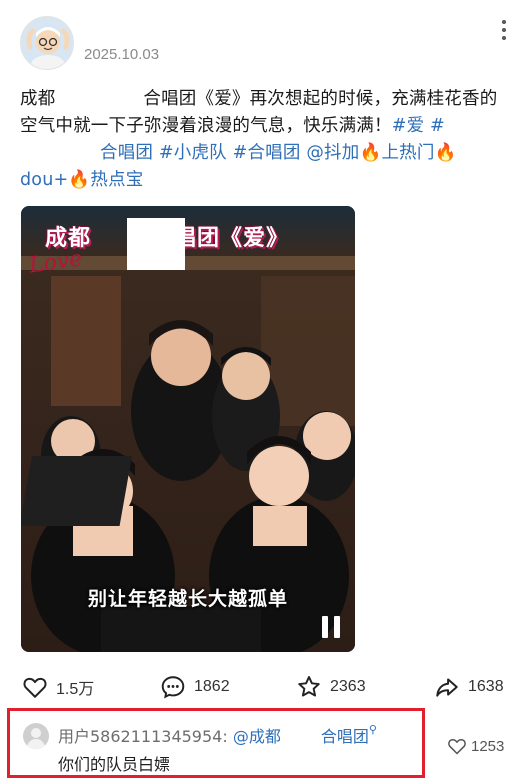 This screenshot has width=521, height=784. Describe the element at coordinates (488, 746) in the screenshot. I see `comment-like-count: 1253` at that location.